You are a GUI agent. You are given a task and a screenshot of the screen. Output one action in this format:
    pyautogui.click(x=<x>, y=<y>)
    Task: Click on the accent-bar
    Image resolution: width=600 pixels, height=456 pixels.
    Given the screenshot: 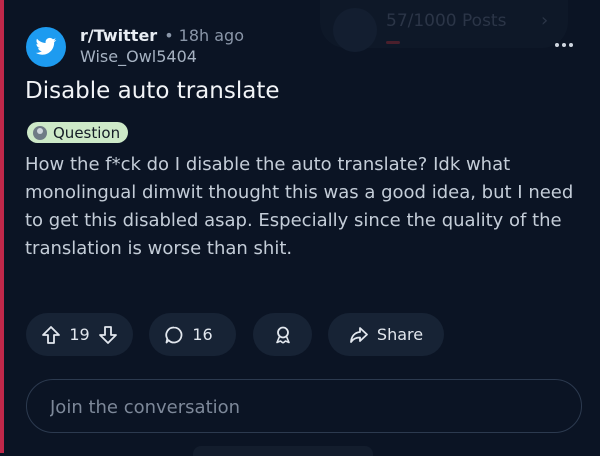 What is the action you would take?
    pyautogui.click(x=2, y=226)
    